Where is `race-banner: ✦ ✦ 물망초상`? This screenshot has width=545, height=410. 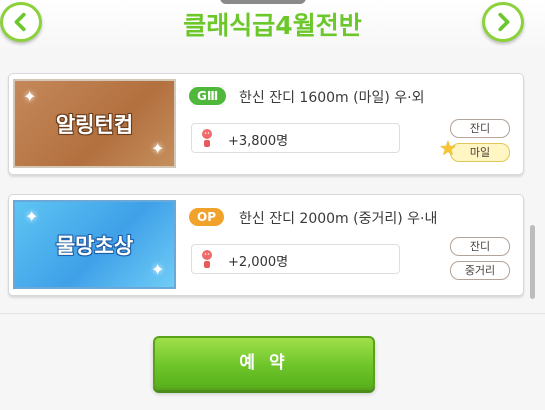 race-banner: ✦ ✦ 물망초상 is located at coordinates (94, 244).